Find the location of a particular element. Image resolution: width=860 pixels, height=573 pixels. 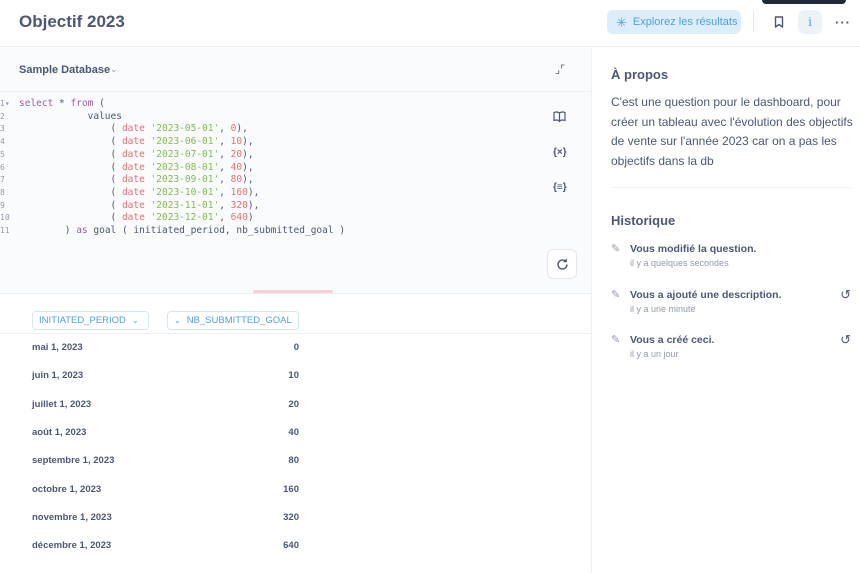

book-icon is located at coordinates (559, 118).